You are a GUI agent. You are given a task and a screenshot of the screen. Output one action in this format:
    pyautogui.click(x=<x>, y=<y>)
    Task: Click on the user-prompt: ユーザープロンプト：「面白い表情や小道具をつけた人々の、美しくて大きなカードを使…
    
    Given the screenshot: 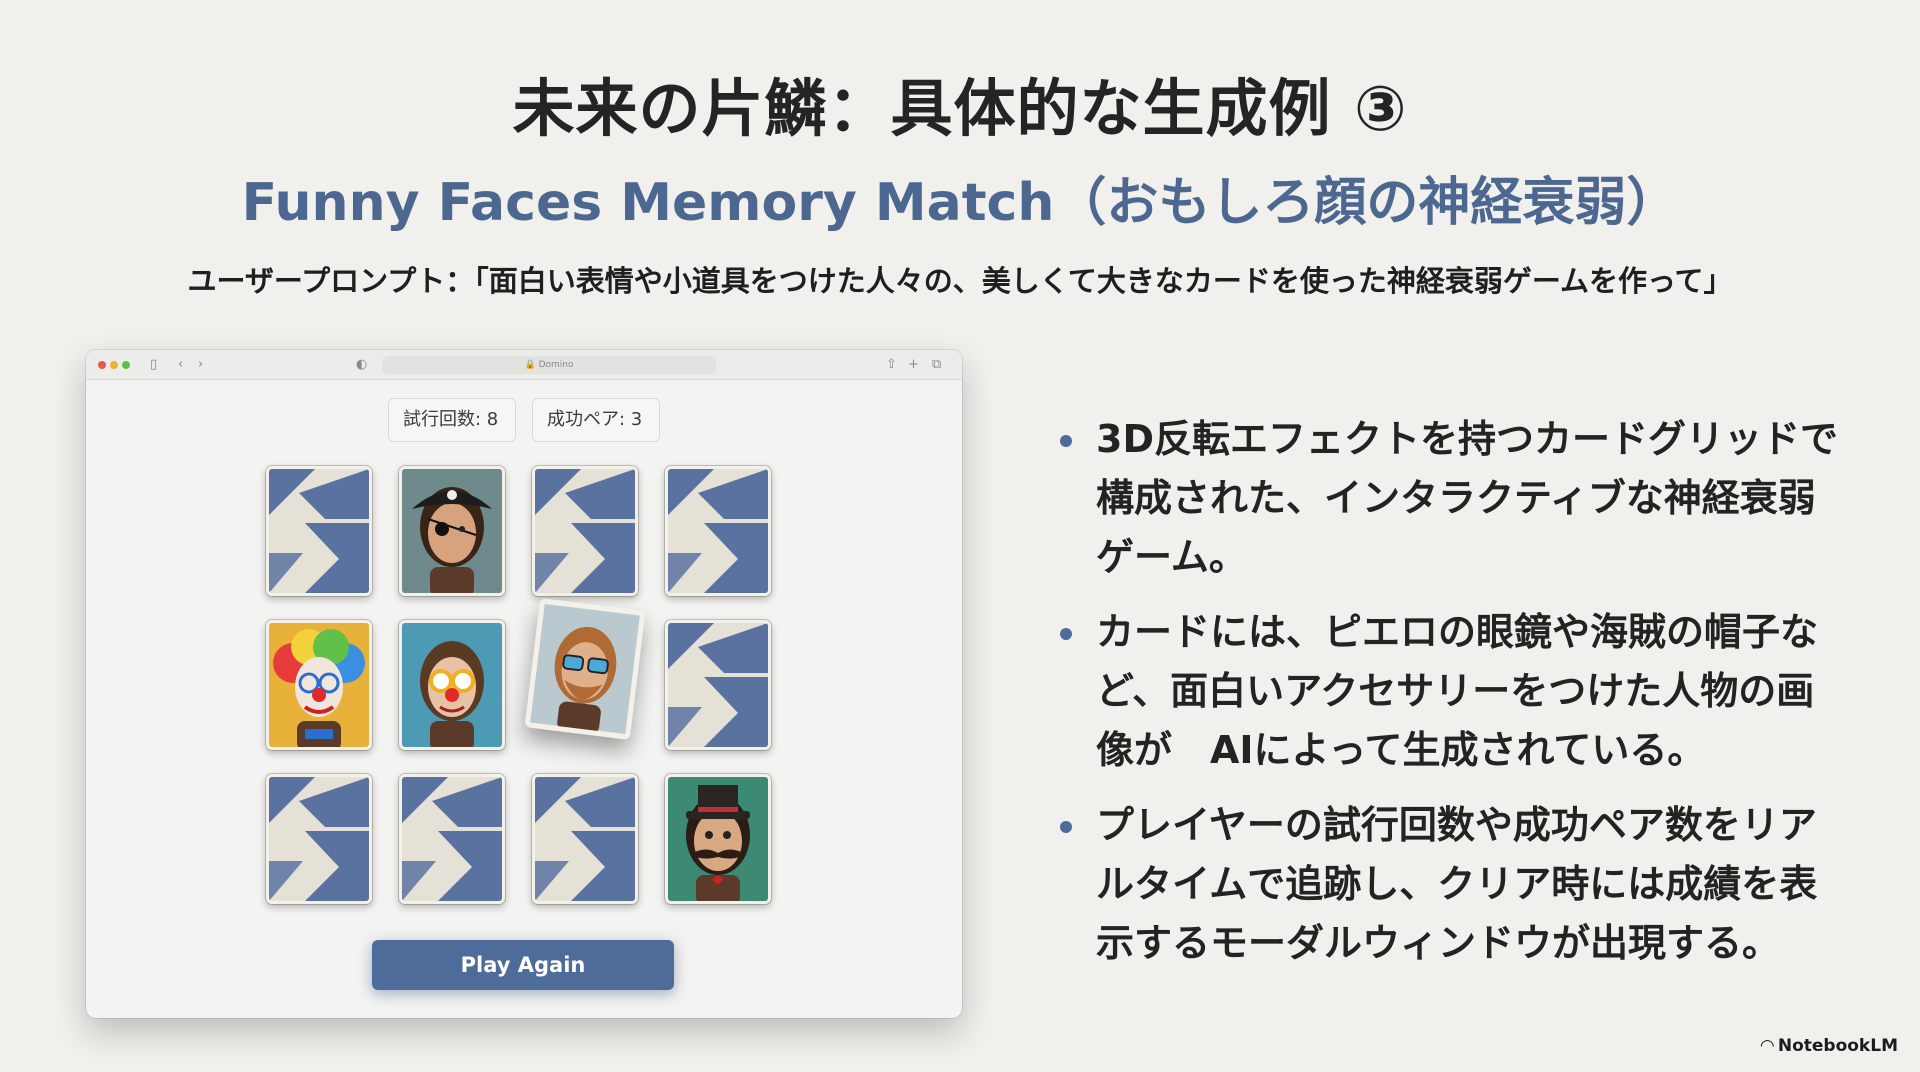 What is the action you would take?
    pyautogui.click(x=960, y=281)
    